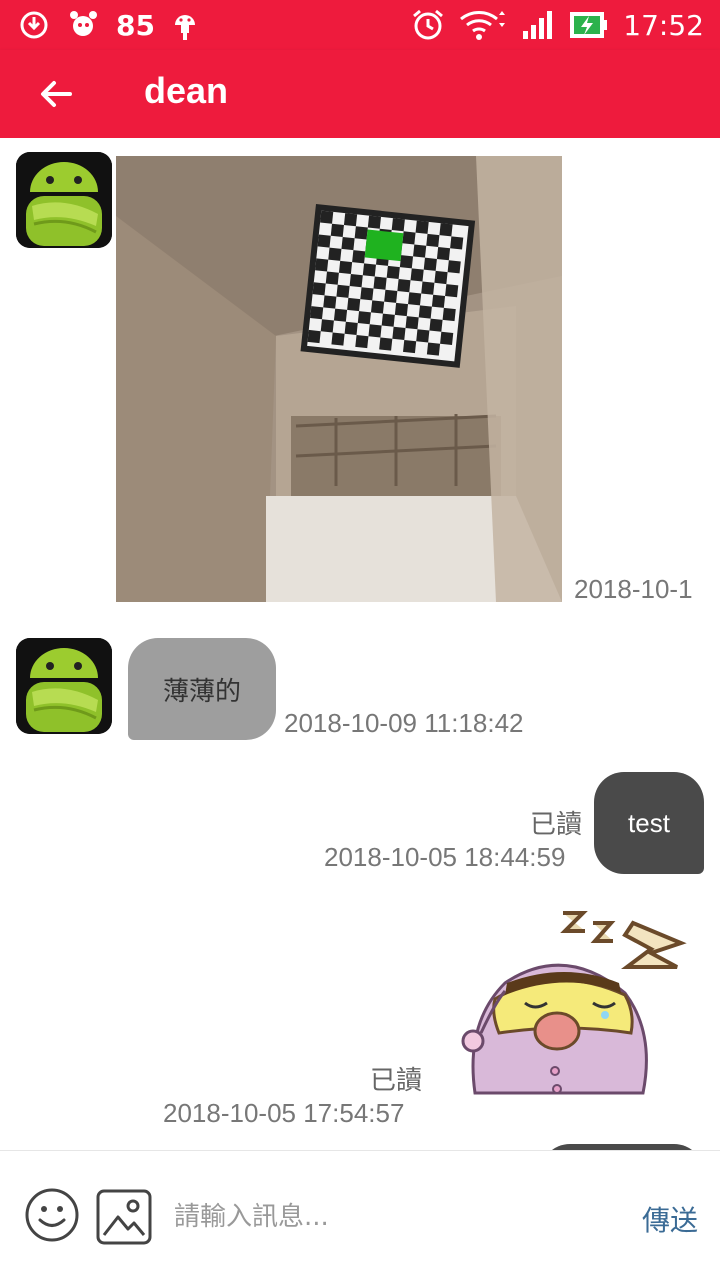 The image size is (720, 1281). Describe the element at coordinates (83, 23) in the screenshot. I see `antivirus-icon` at that location.